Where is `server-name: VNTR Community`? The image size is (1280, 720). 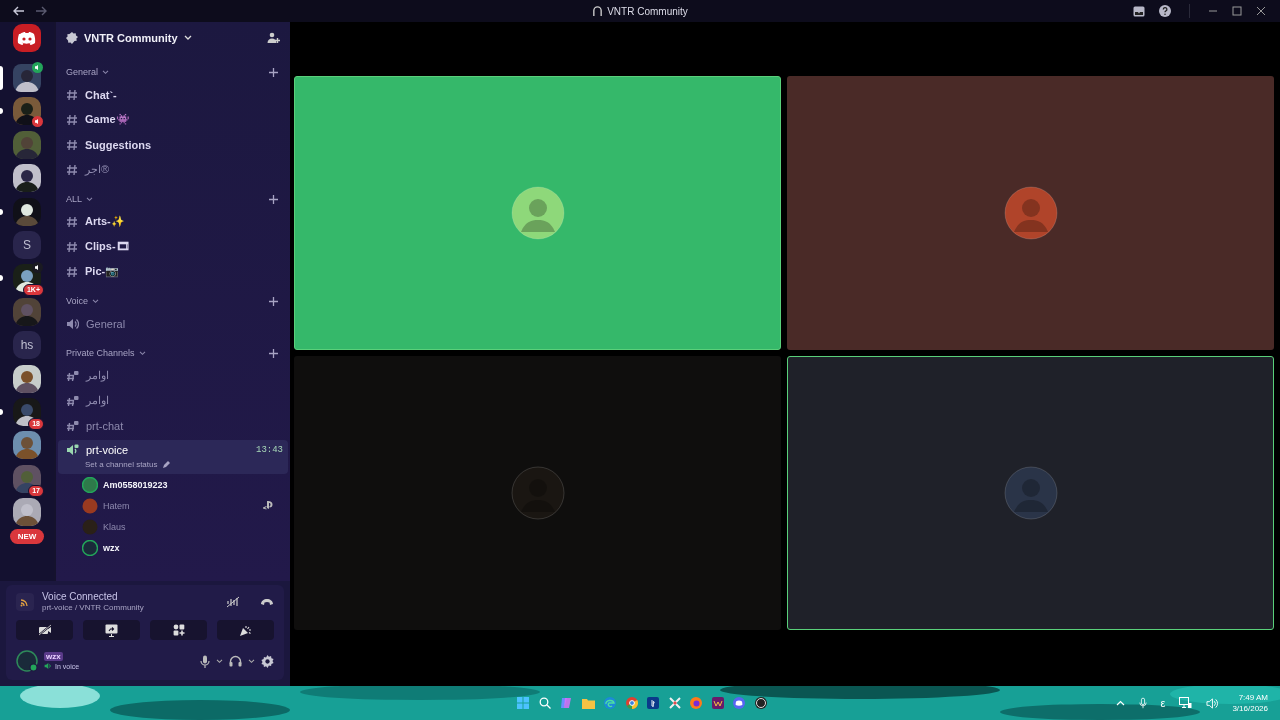
server-name: VNTR Community is located at coordinates (131, 38).